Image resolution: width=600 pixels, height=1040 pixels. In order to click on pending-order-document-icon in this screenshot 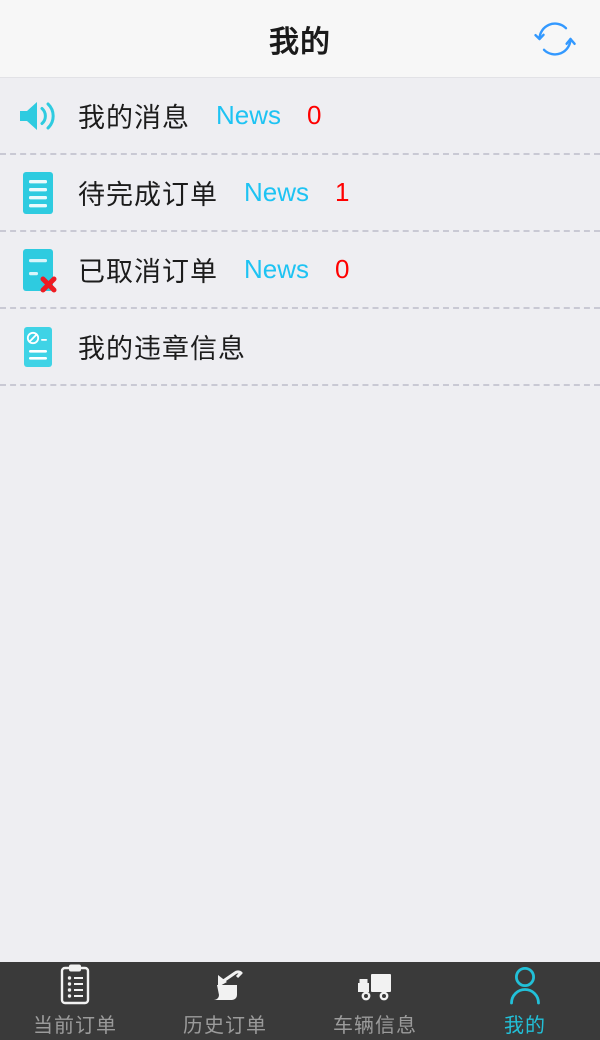, I will do `click(38, 193)`.